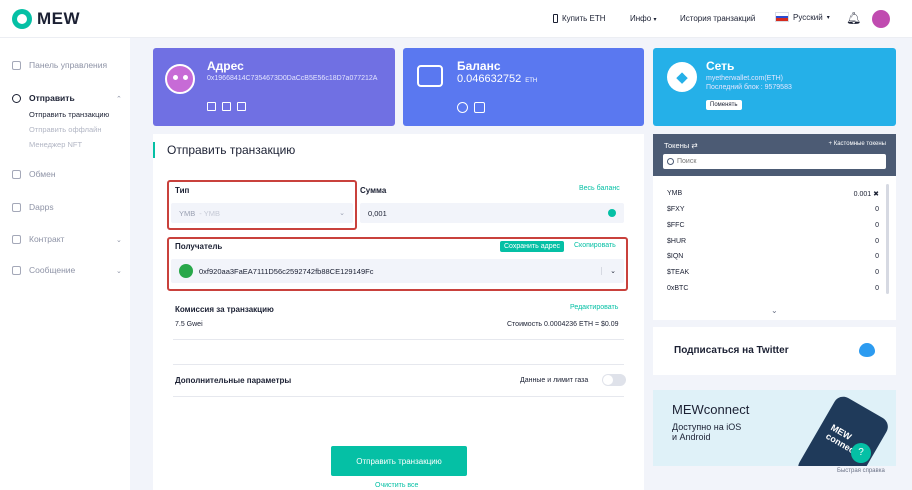  I want to click on language-select: Русский ▾, so click(802, 17).